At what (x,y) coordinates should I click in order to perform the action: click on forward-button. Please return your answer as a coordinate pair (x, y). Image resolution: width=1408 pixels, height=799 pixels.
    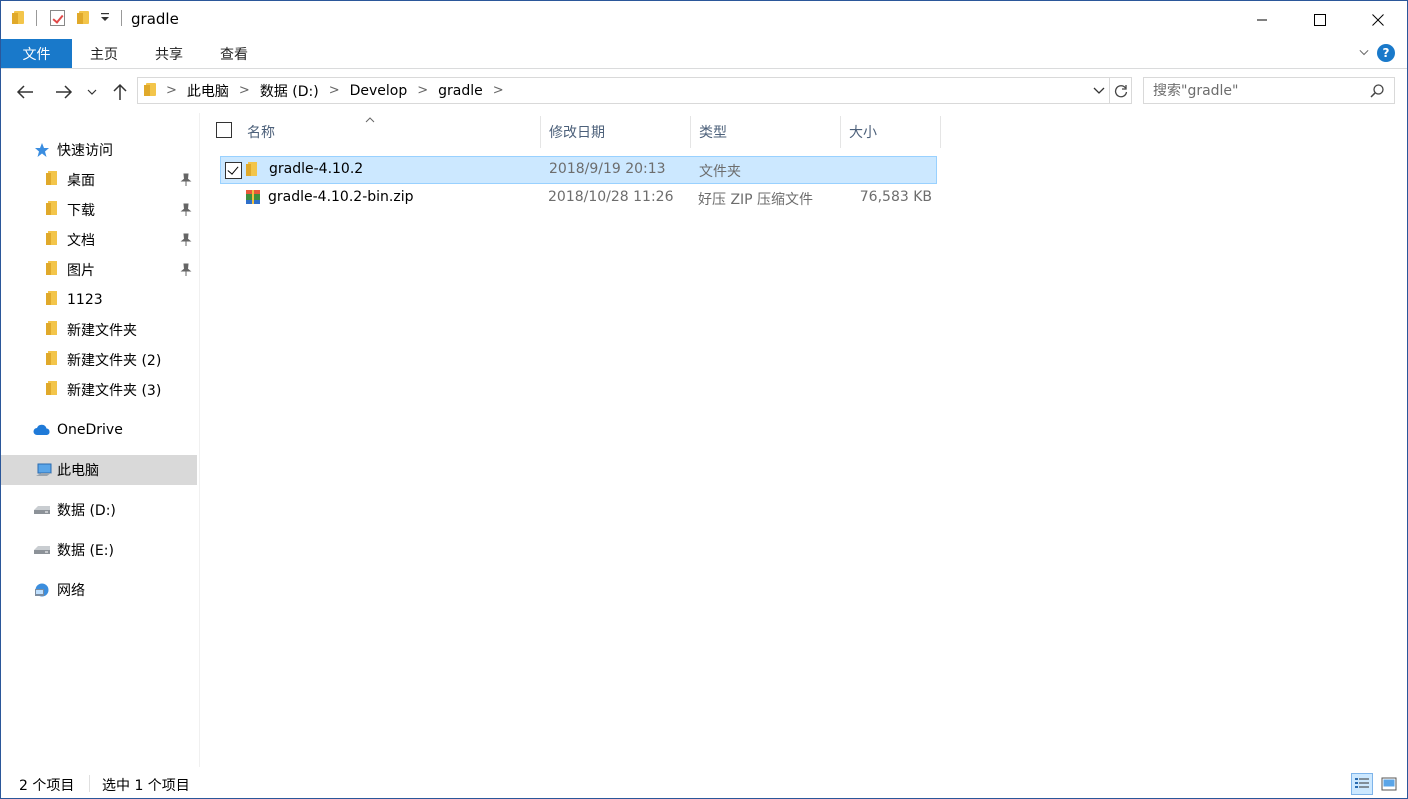
    Looking at the image, I should click on (64, 92).